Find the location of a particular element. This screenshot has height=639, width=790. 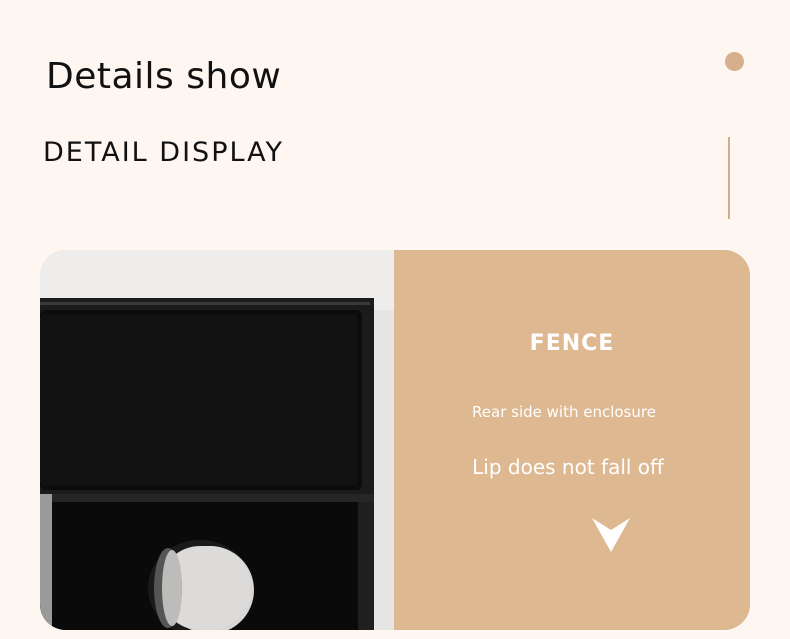

accent-divider is located at coordinates (729, 178).